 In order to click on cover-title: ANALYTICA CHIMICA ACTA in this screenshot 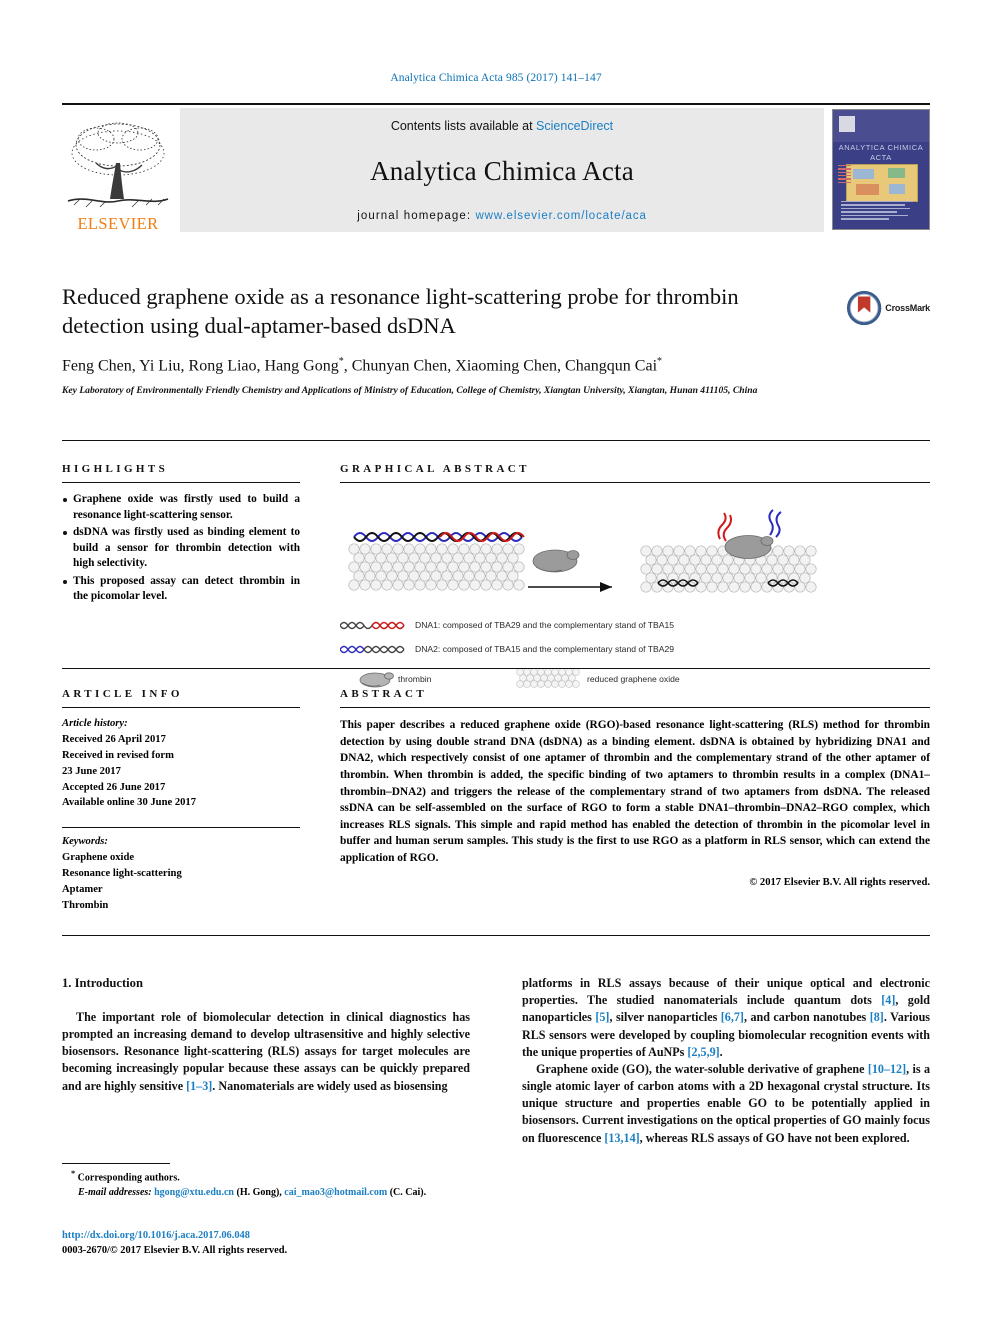, I will do `click(881, 152)`.